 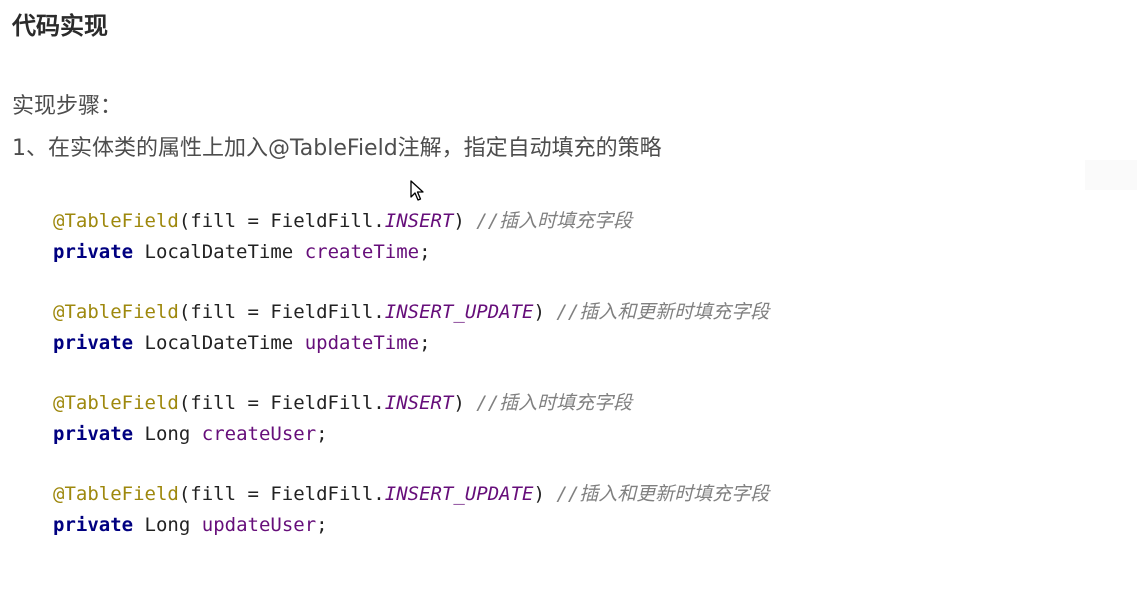 I want to click on step-1-text: 1、在实体类的属性上加入@TableField注解，指定自动填充的策略, so click(x=337, y=148).